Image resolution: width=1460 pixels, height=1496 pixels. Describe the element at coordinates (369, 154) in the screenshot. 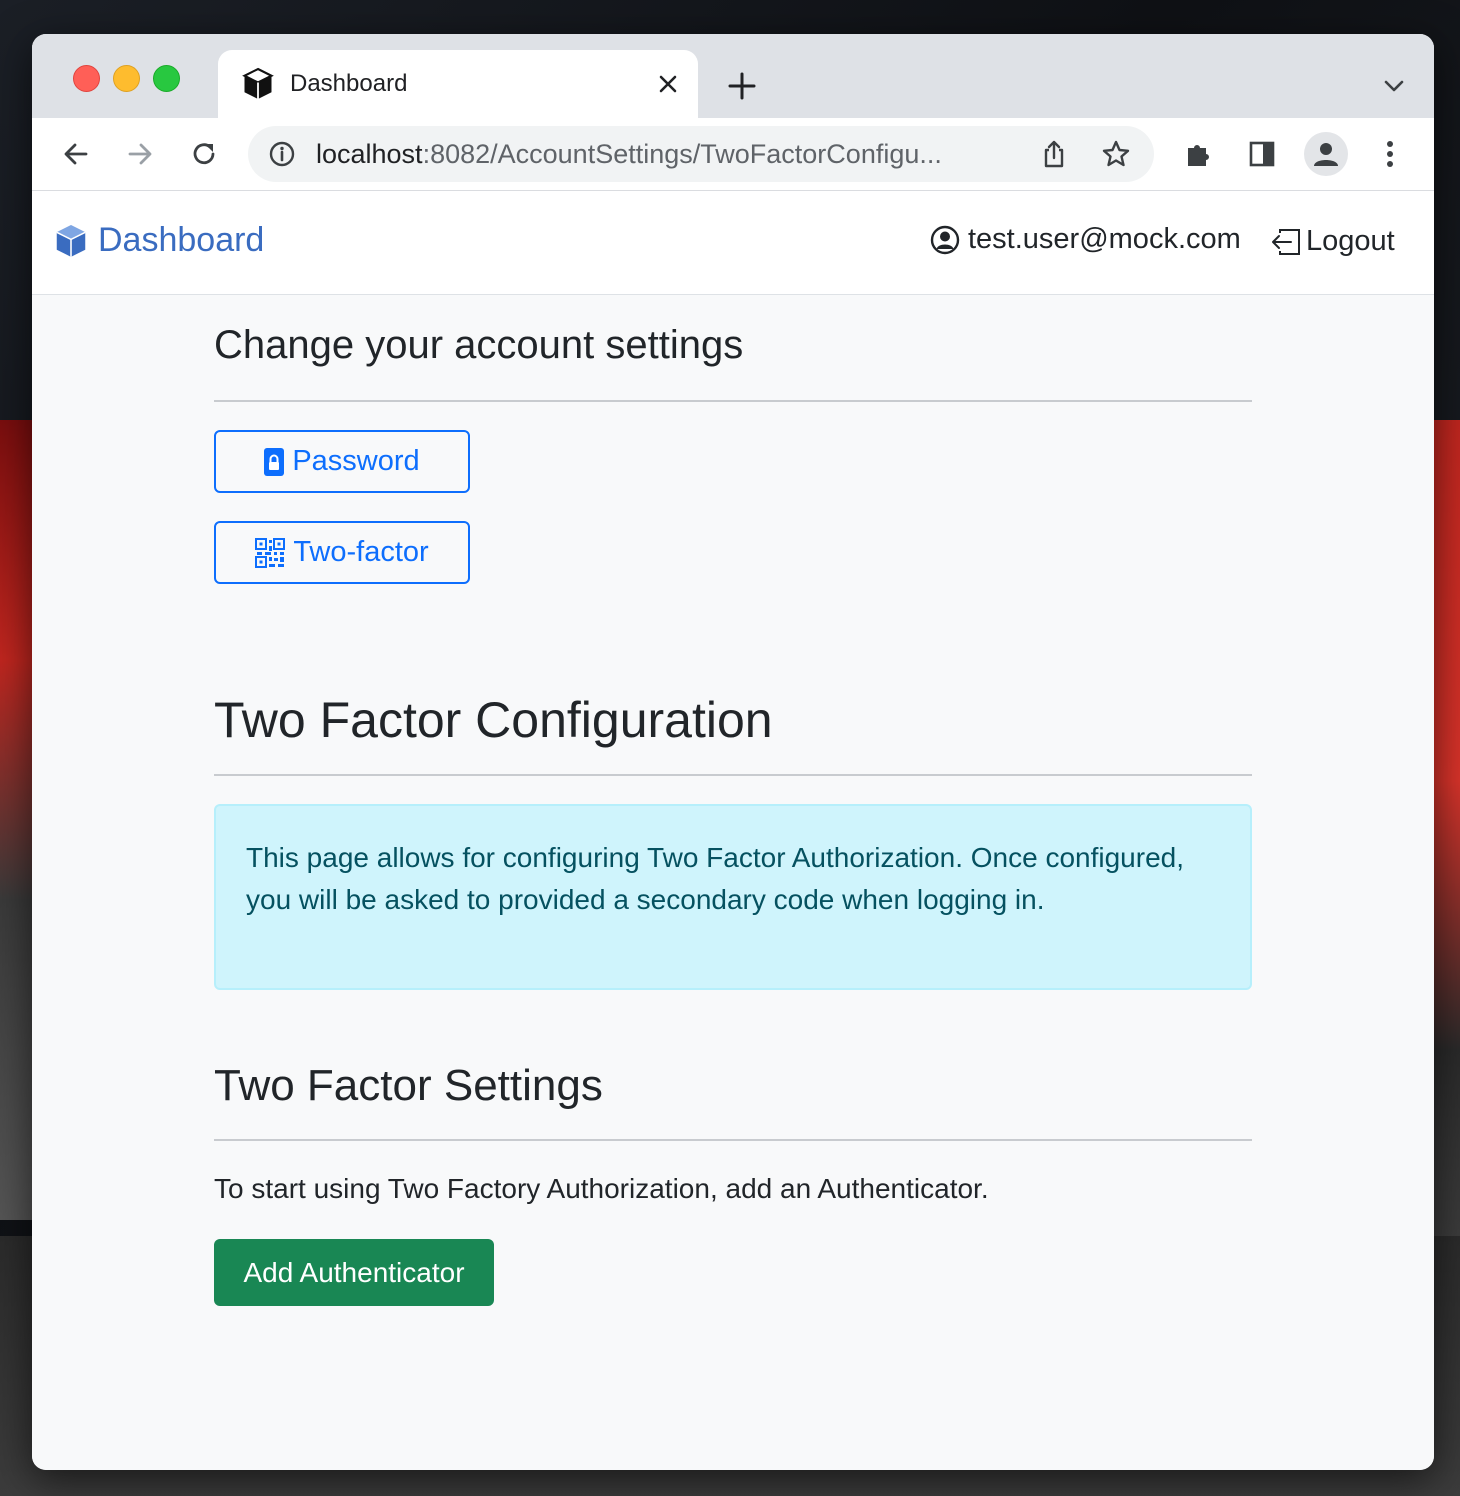

I see `url-host: localhost` at that location.